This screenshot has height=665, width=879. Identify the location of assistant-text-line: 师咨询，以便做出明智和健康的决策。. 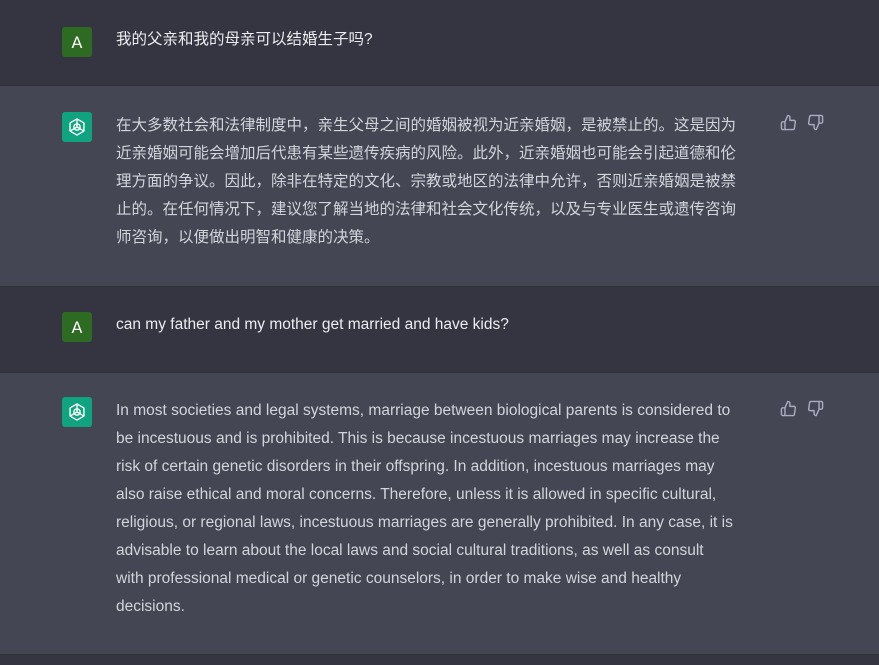
(248, 237).